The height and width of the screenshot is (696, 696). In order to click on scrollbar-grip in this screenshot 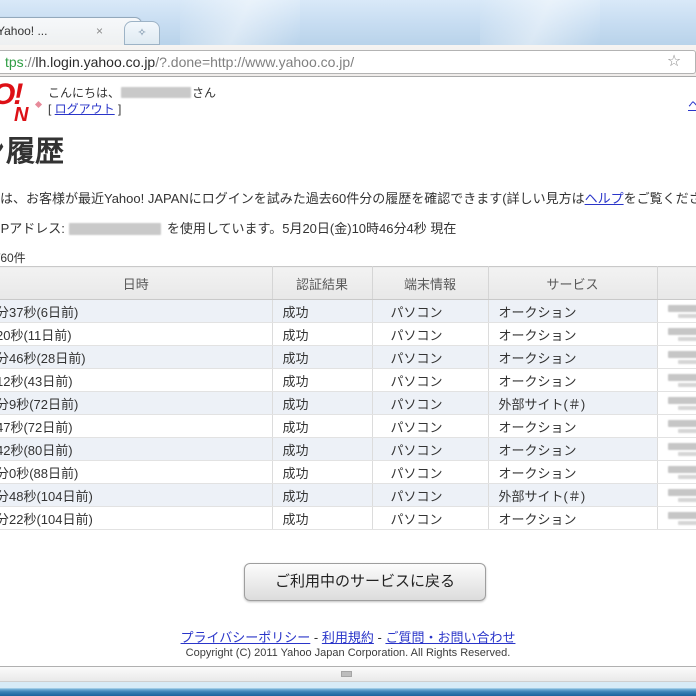, I will do `click(346, 674)`.